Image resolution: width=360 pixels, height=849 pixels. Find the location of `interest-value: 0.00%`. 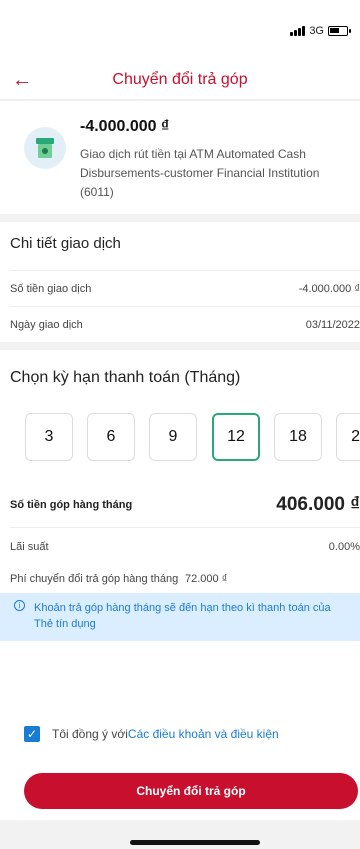

interest-value: 0.00% is located at coordinates (344, 546).